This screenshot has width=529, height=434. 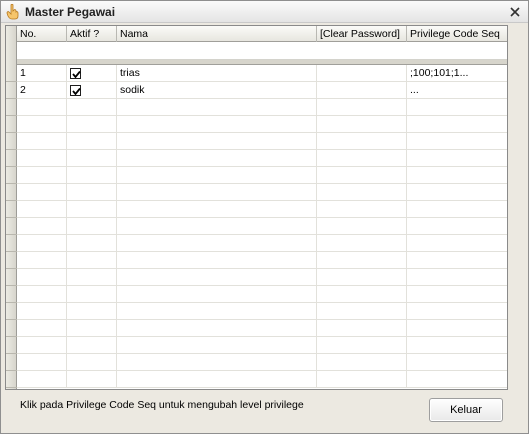 What do you see at coordinates (217, 34) in the screenshot?
I see `column-header-nama: Nama` at bounding box center [217, 34].